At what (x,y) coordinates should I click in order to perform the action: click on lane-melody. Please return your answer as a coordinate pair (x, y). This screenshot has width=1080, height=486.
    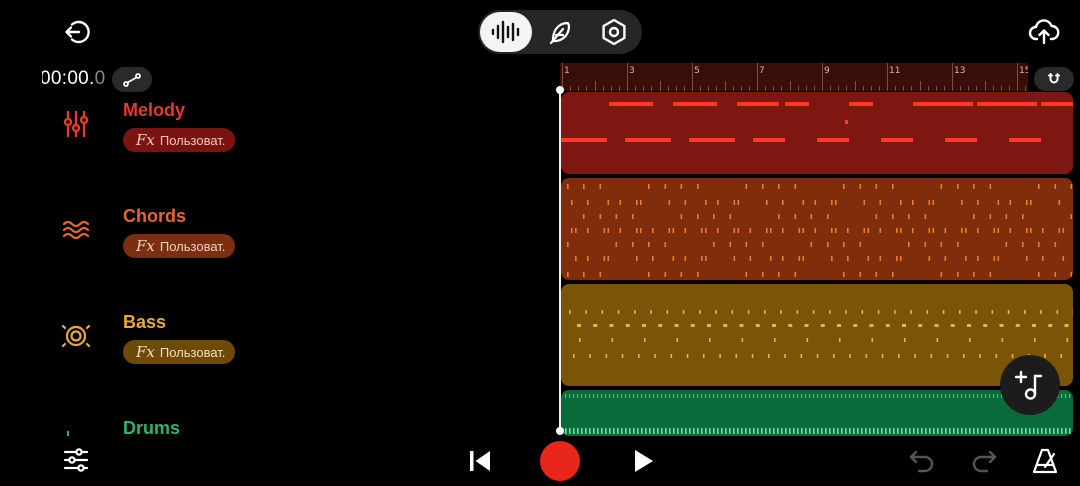
    Looking at the image, I should click on (817, 133).